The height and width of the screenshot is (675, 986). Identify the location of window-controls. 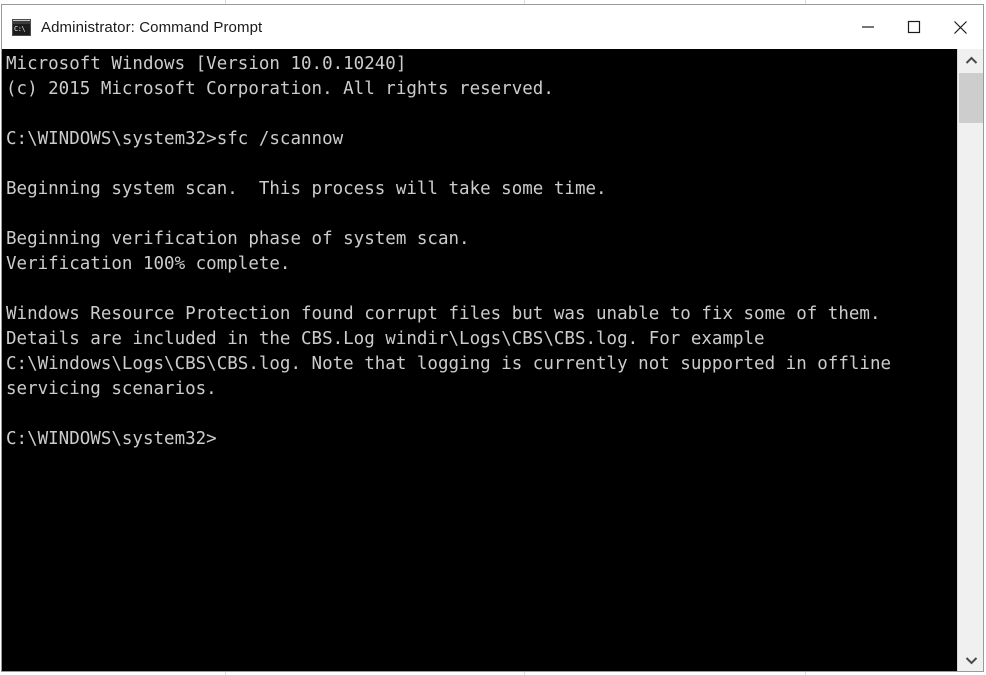
(914, 27).